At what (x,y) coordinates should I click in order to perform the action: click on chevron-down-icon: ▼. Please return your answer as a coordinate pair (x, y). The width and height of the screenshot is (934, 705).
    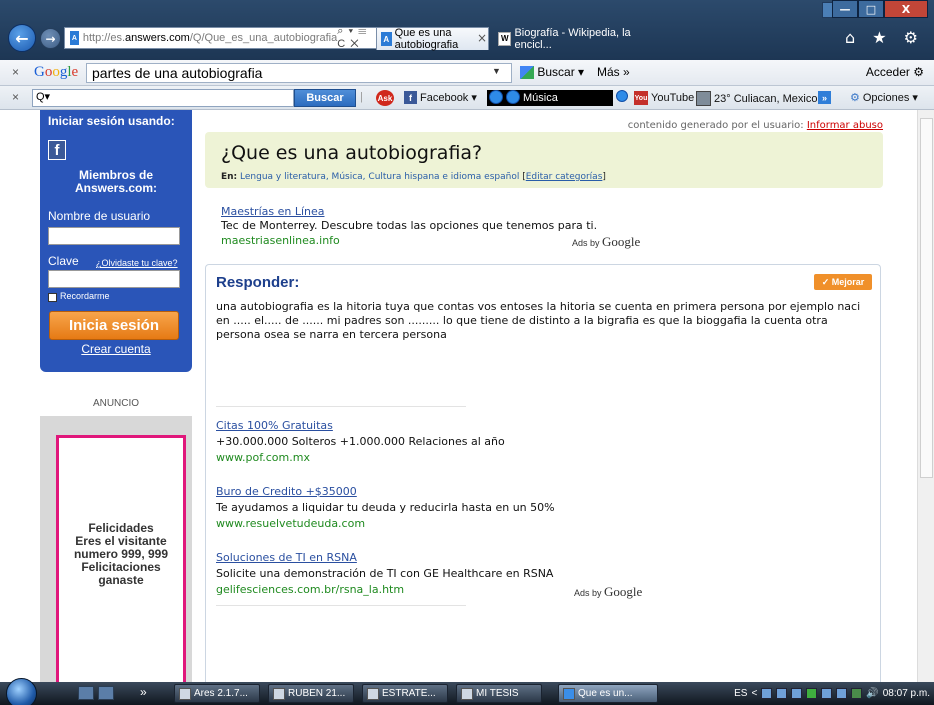
    Looking at the image, I should click on (496, 71).